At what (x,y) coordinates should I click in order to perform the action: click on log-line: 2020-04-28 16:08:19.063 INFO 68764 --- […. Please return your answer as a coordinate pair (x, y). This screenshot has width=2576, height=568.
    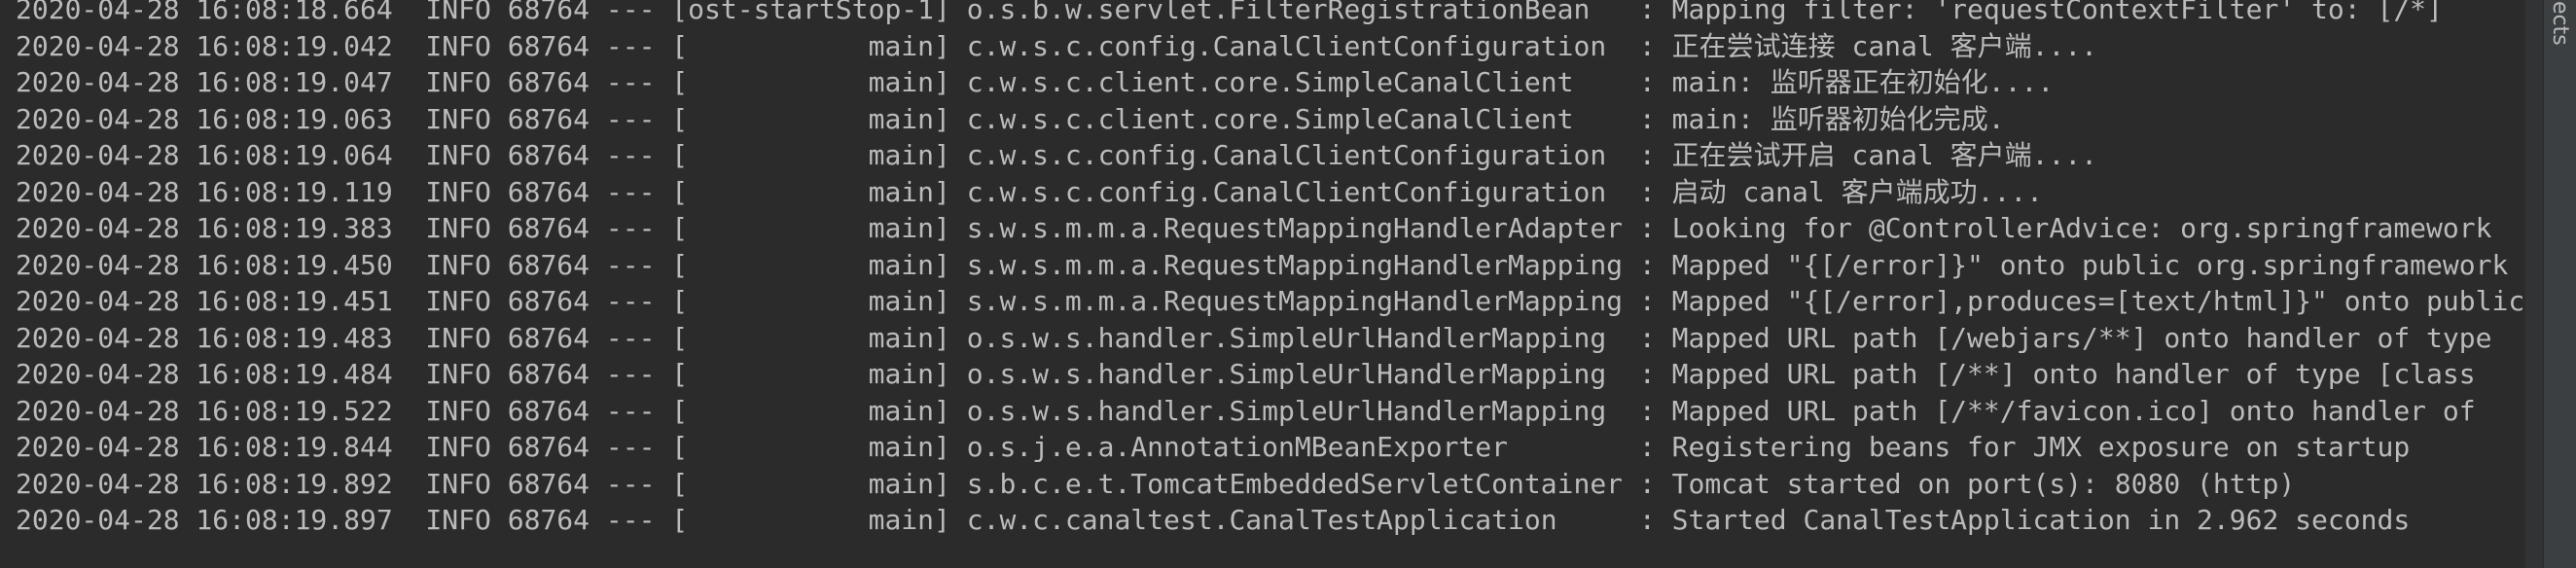
    Looking at the image, I should click on (1010, 118).